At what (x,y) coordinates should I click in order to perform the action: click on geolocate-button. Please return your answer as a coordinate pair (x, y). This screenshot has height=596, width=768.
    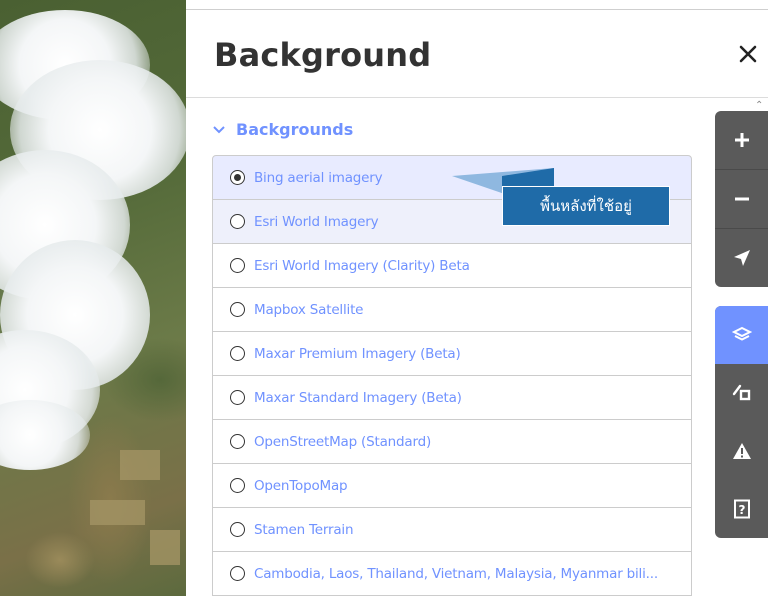
    Looking at the image, I should click on (741, 258).